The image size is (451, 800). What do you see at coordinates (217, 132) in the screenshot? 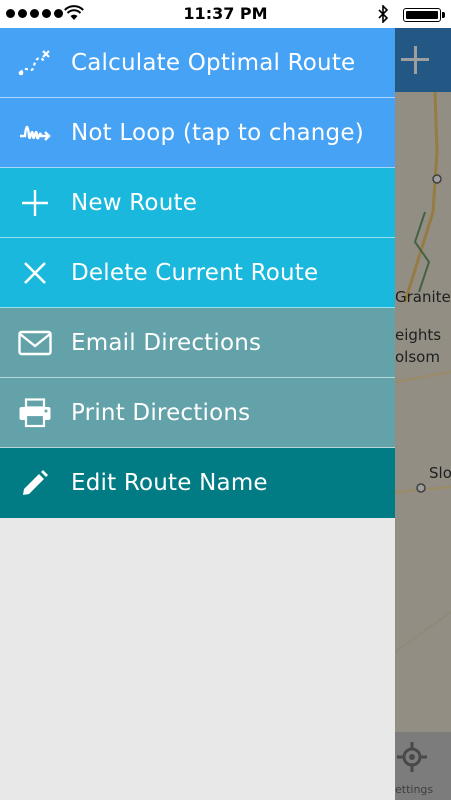
I see `menu-item-label: Not Loop (tap to change)` at bounding box center [217, 132].